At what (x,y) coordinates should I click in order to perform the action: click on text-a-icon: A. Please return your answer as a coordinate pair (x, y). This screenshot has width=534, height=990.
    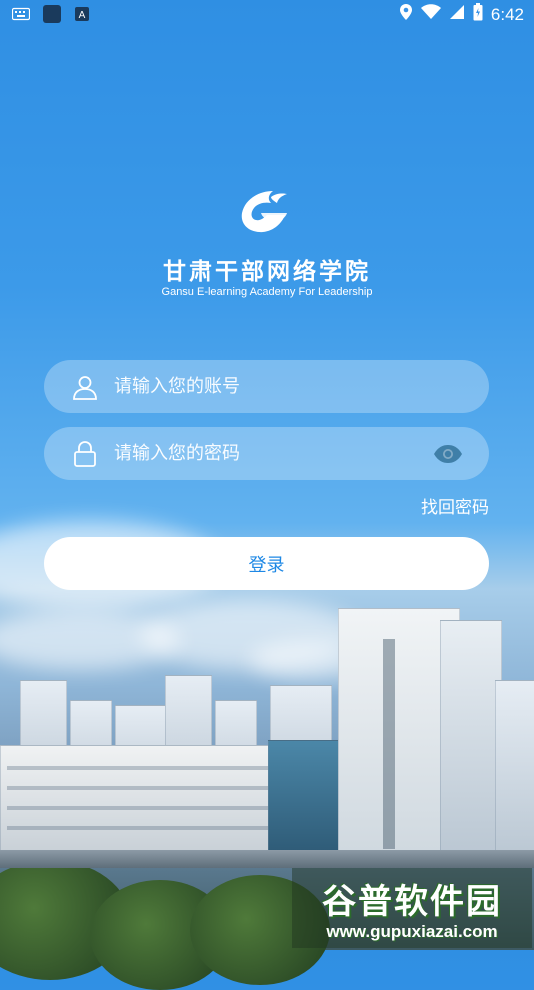
    Looking at the image, I should click on (82, 16).